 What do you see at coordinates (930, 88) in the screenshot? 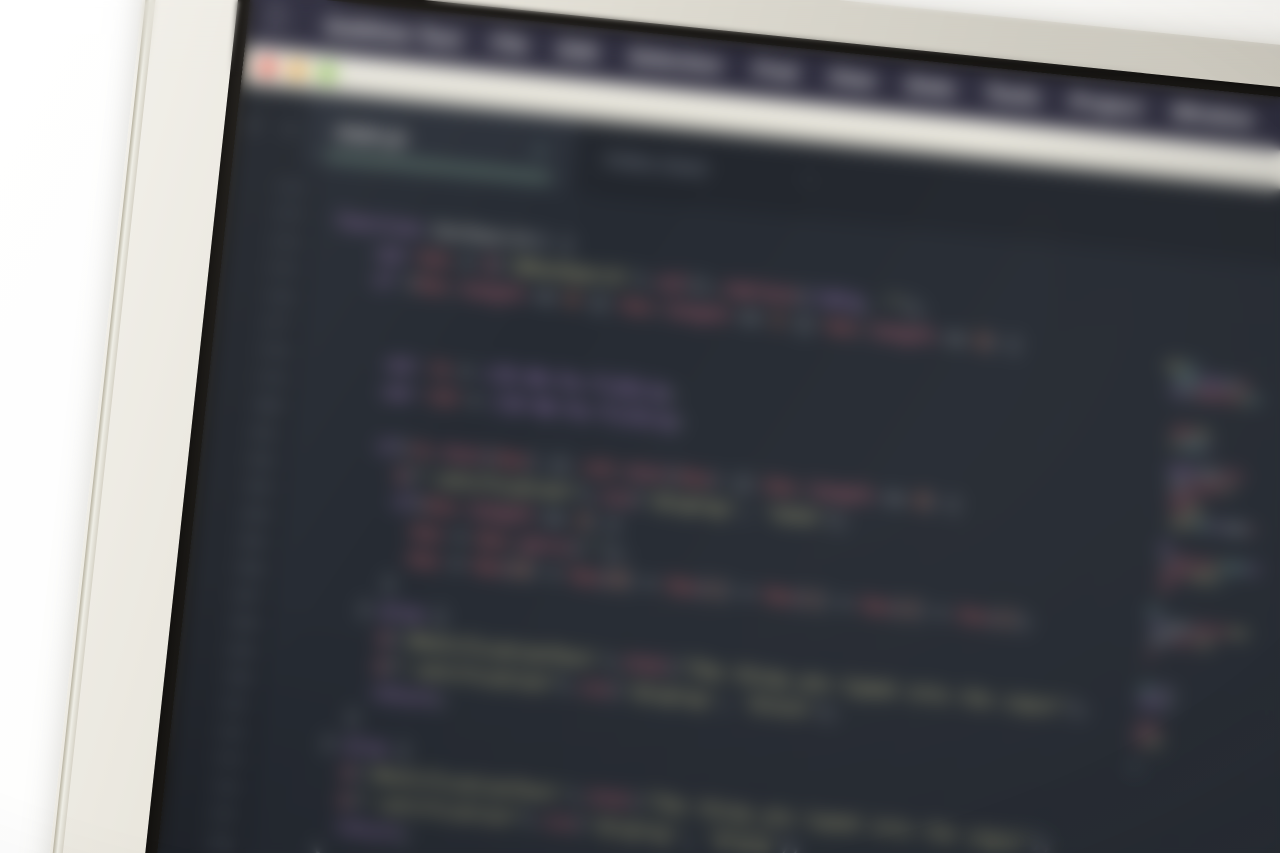
I see `menu-item-goto: Goto` at bounding box center [930, 88].